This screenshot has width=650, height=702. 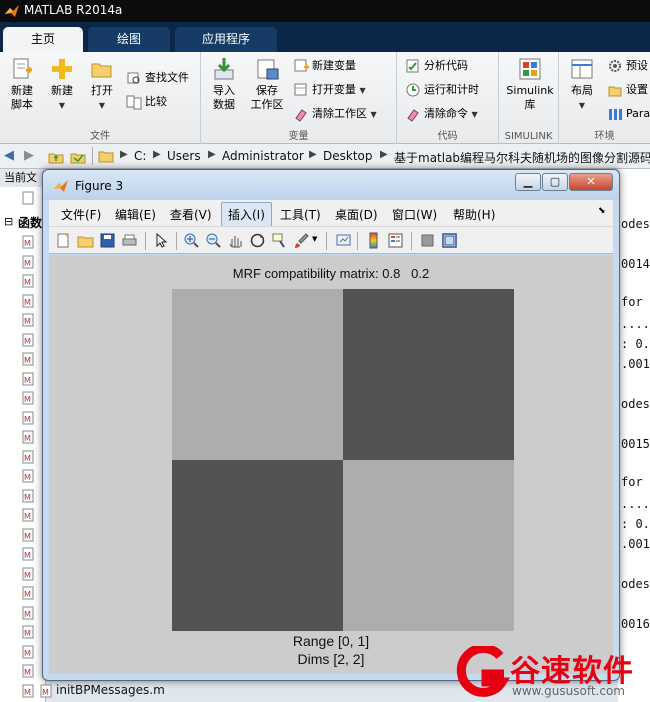 What do you see at coordinates (602, 211) in the screenshot?
I see `dock-arrow-icon: ⬊` at bounding box center [602, 211].